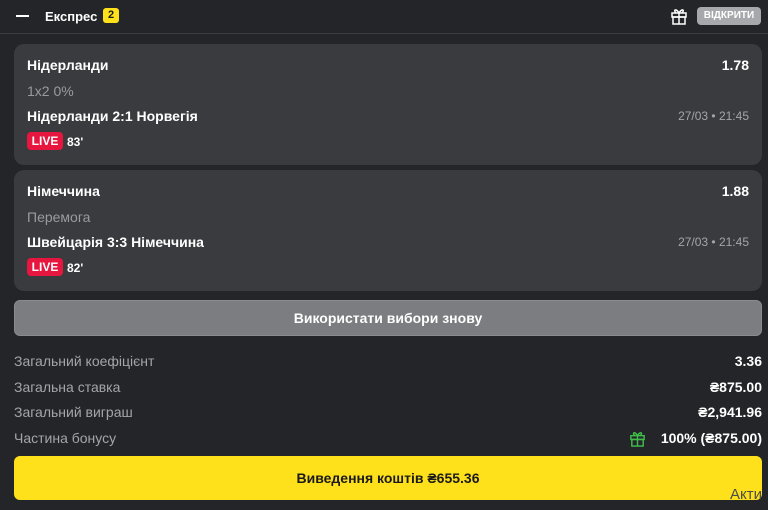  Describe the element at coordinates (71, 16) in the screenshot. I see `bet-slip-title: Експрес` at that location.